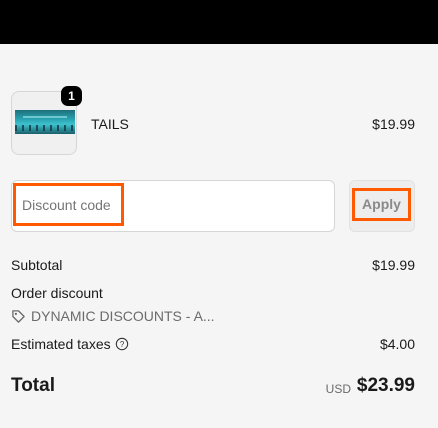  What do you see at coordinates (219, 22) in the screenshot?
I see `top-bar` at bounding box center [219, 22].